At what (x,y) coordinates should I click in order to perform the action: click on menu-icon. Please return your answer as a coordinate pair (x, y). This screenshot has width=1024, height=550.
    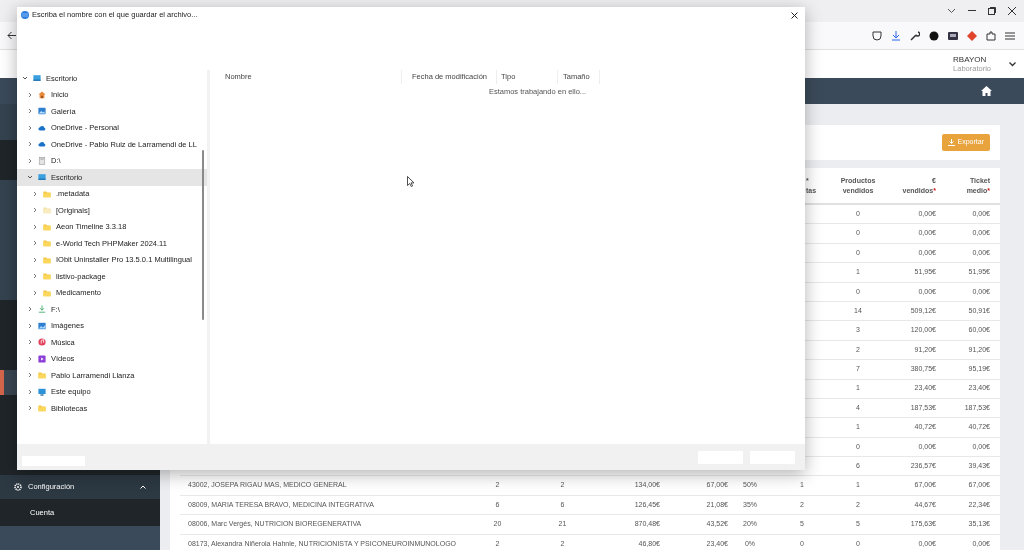
    Looking at the image, I should click on (1010, 35).